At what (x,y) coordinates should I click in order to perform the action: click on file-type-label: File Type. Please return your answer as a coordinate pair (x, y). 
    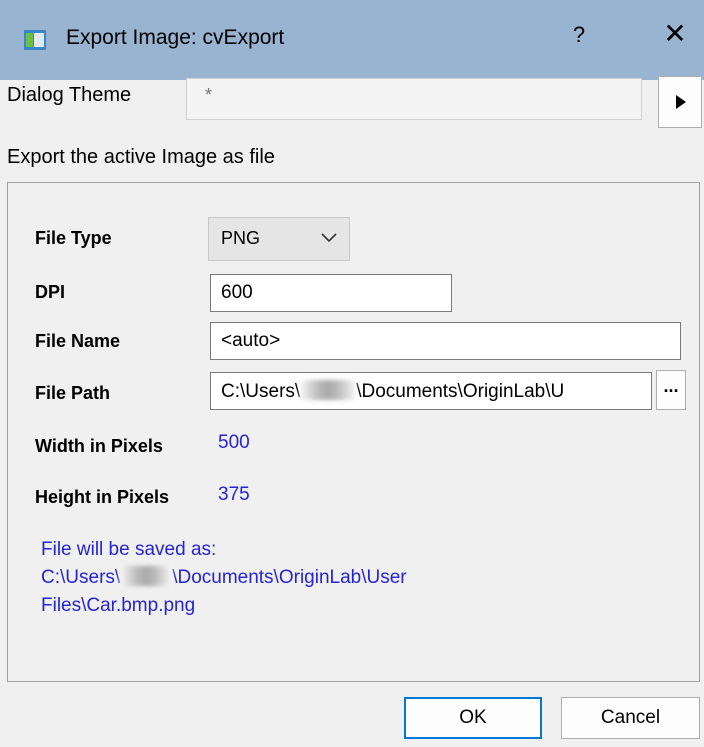
    Looking at the image, I should click on (73, 238).